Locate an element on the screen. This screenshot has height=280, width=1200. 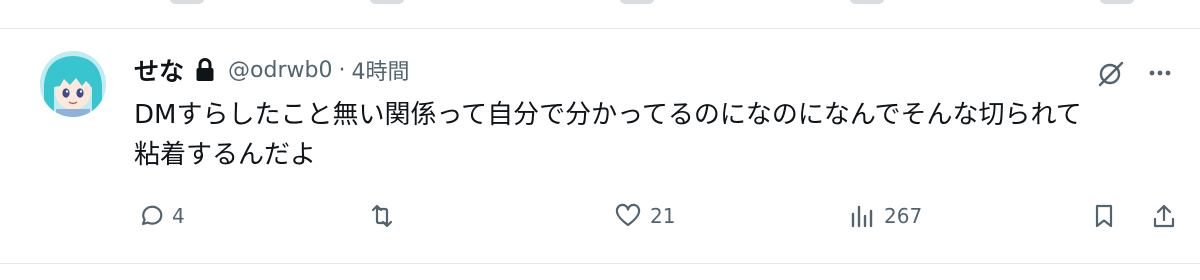
author-handle: @odrwb0 is located at coordinates (280, 70).